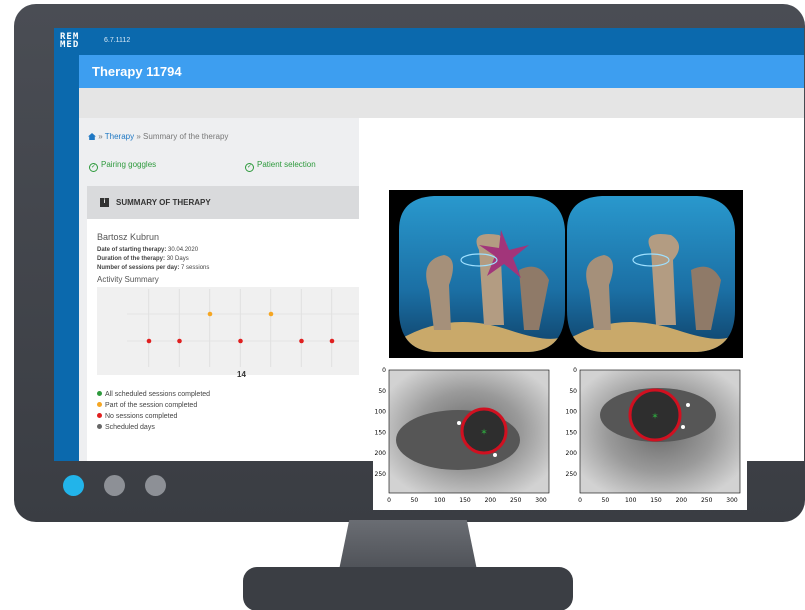 Image resolution: width=805 pixels, height=610 pixels. What do you see at coordinates (177, 259) in the screenshot?
I see `duration-value: 30 Days` at bounding box center [177, 259].